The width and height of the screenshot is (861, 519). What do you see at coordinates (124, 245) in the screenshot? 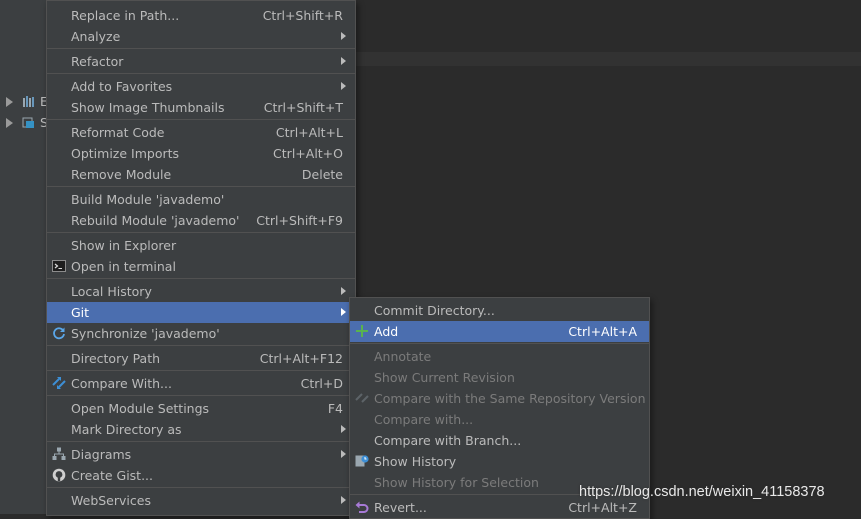
I see `menu-item-label: Show in Explorer` at bounding box center [124, 245].